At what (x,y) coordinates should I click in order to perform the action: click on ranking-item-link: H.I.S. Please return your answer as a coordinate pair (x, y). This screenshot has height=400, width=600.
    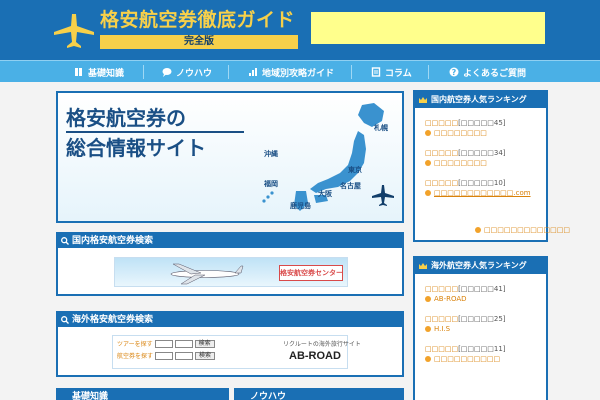
    Looking at the image, I should click on (442, 329).